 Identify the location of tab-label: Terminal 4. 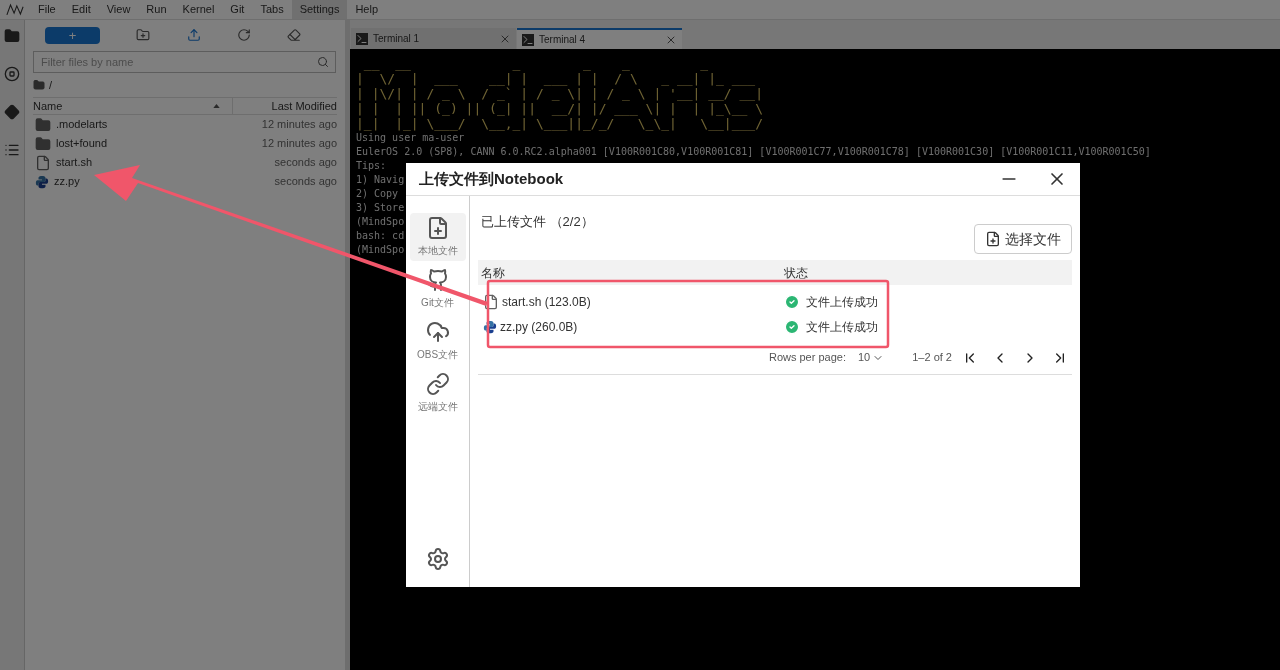
(563, 40).